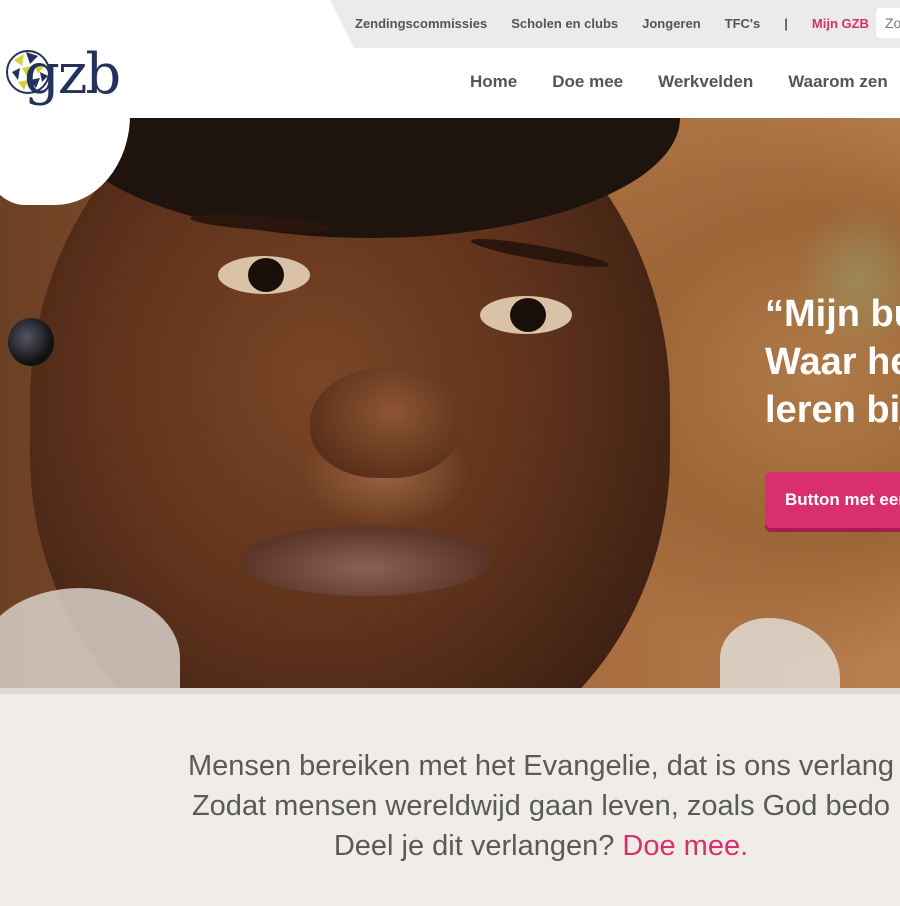 The width and height of the screenshot is (900, 906). Describe the element at coordinates (493, 82) in the screenshot. I see `nav-item-home: Home` at that location.